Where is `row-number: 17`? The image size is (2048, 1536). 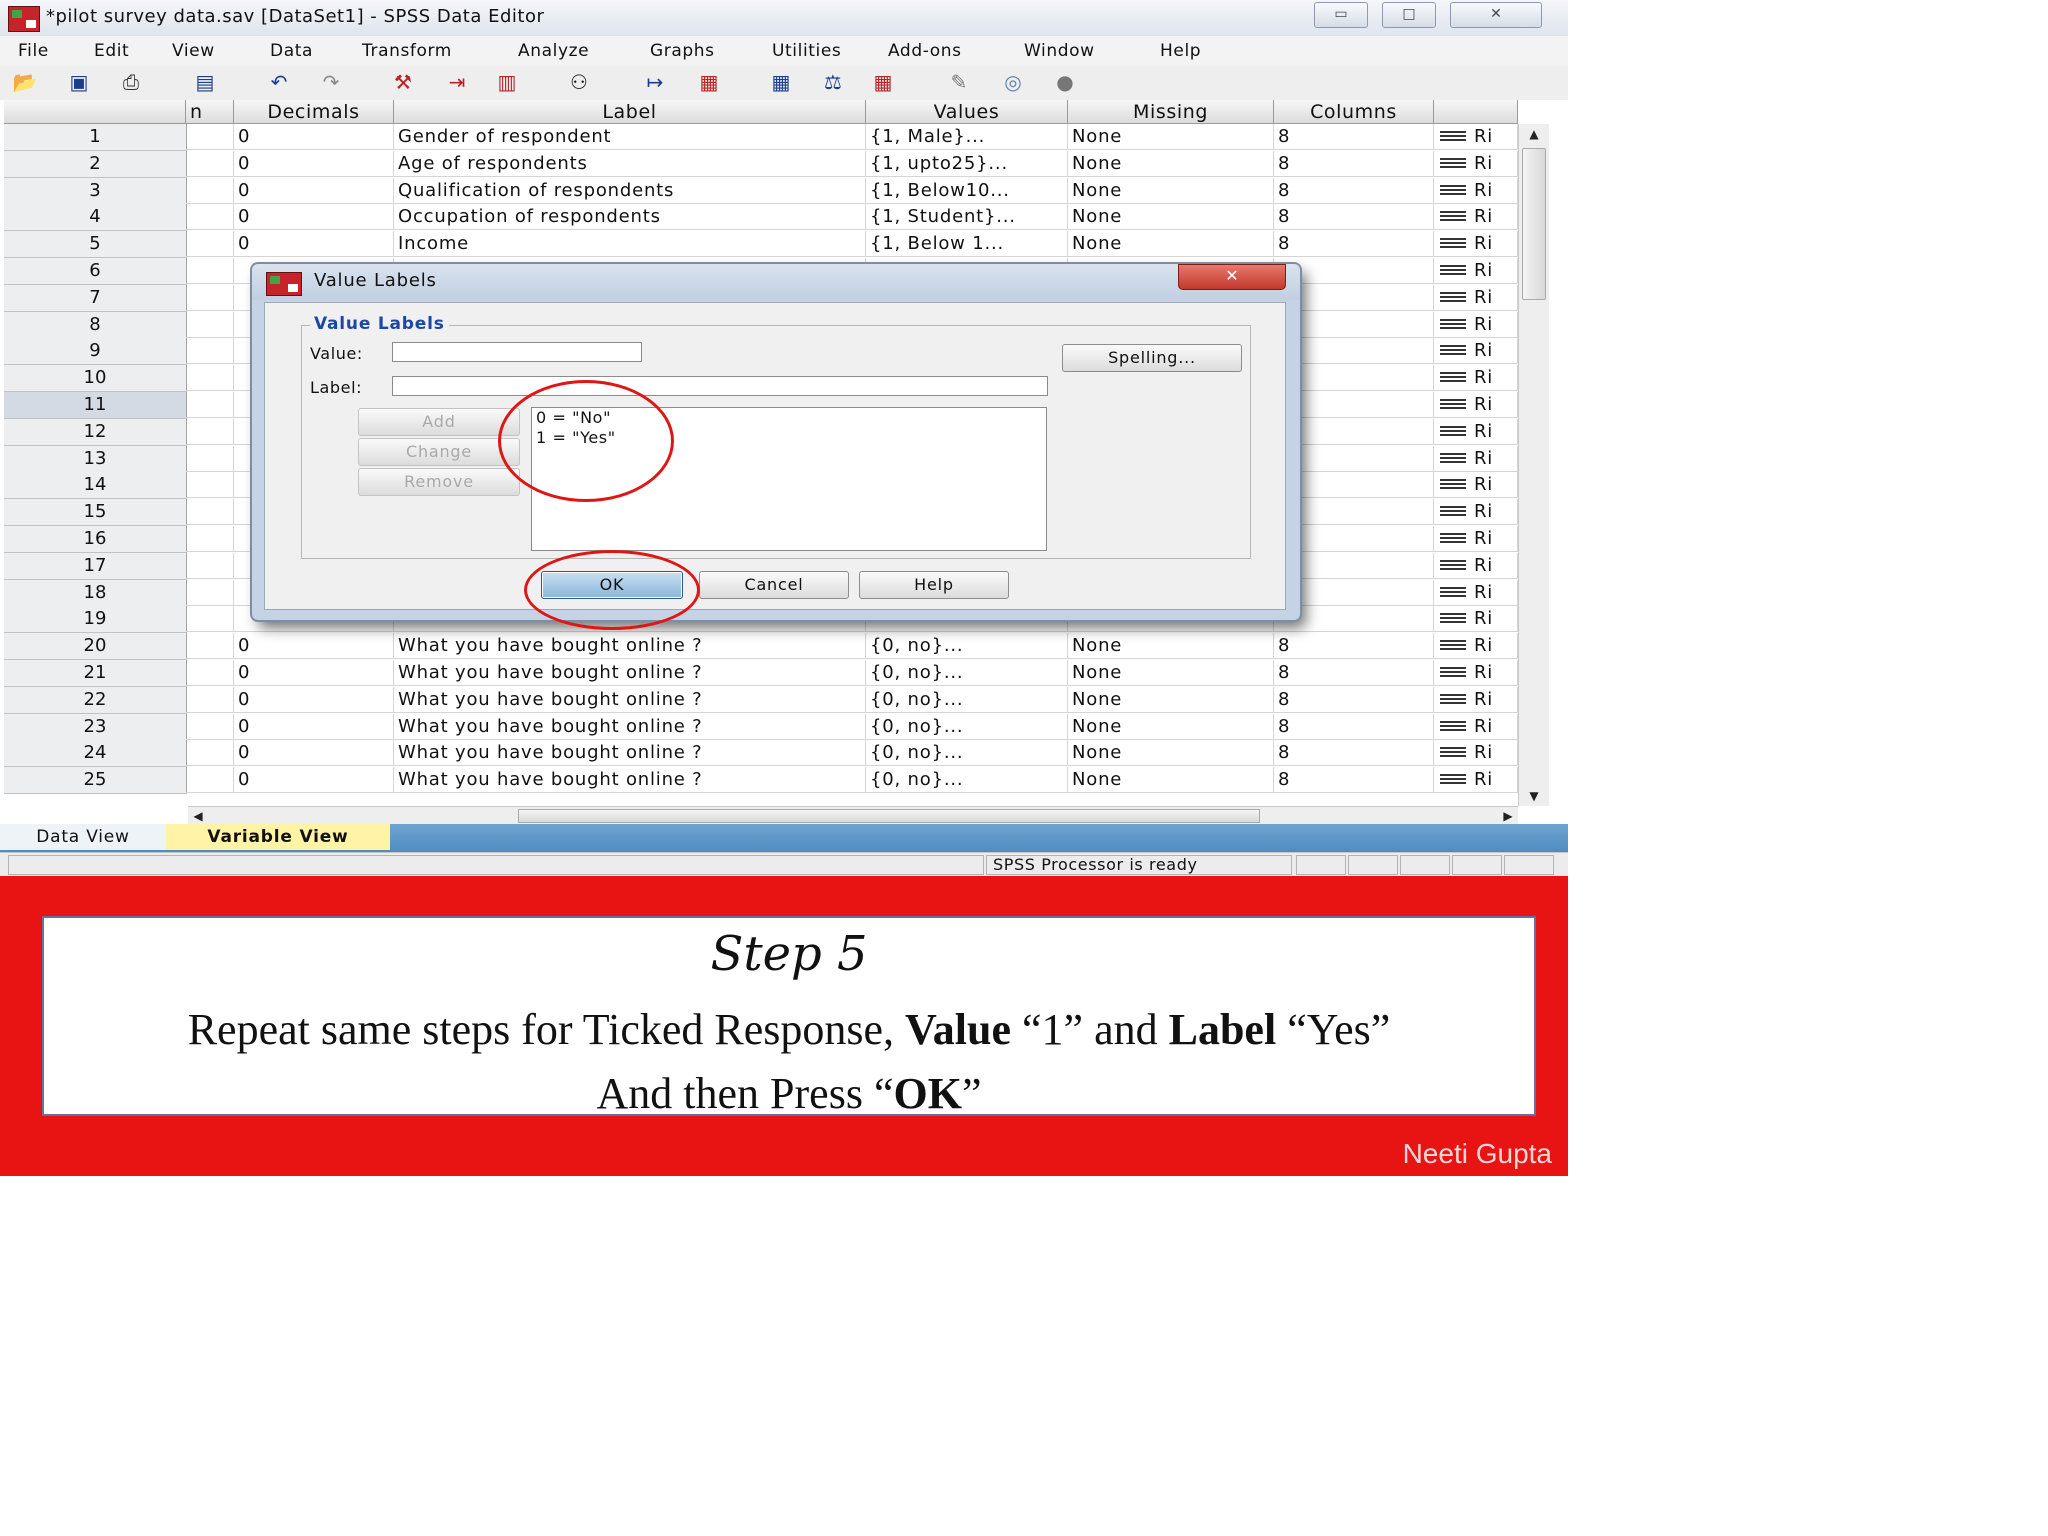
row-number: 17 is located at coordinates (95, 566).